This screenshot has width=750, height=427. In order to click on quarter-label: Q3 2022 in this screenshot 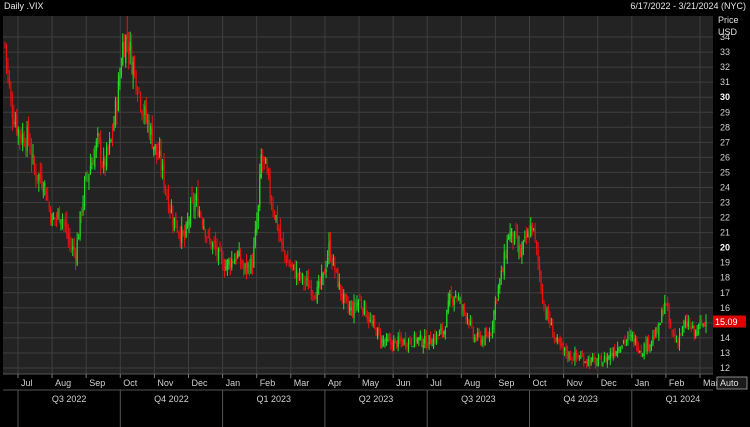, I will do `click(69, 399)`.